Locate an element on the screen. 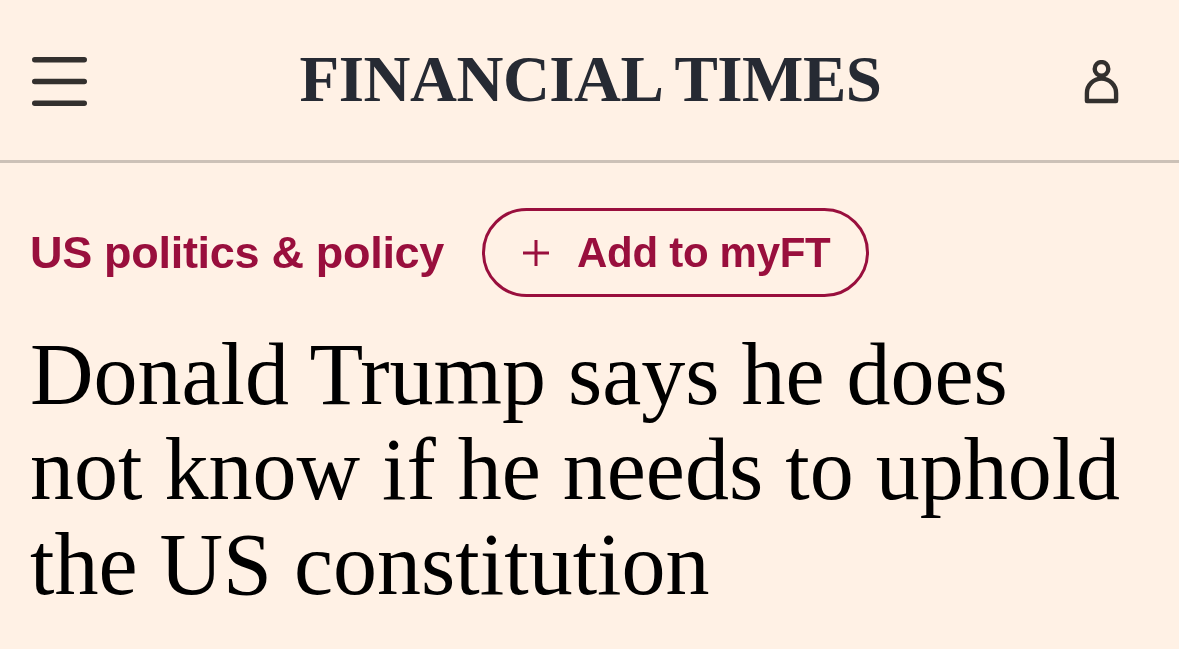 This screenshot has height=649, width=1179. menu-icon is located at coordinates (59, 81).